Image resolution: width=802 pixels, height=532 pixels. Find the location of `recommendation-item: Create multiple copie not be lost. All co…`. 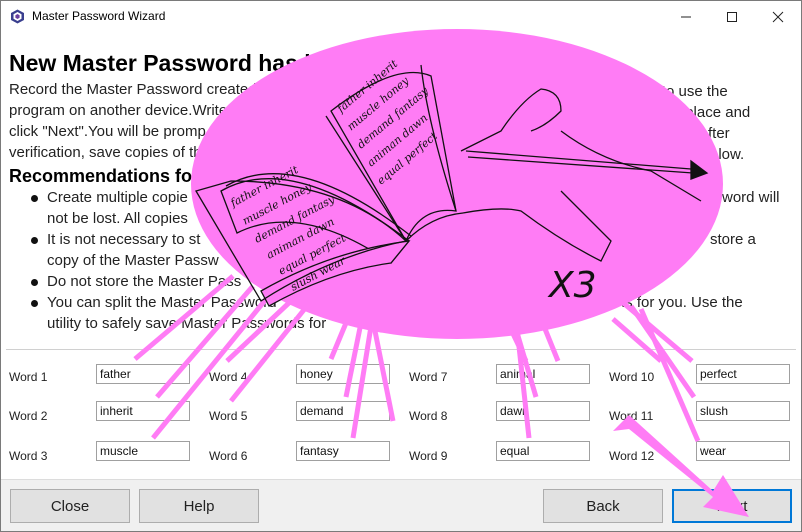

recommendation-item: Create multiple copie not be lost. All co… is located at coordinates (410, 208).